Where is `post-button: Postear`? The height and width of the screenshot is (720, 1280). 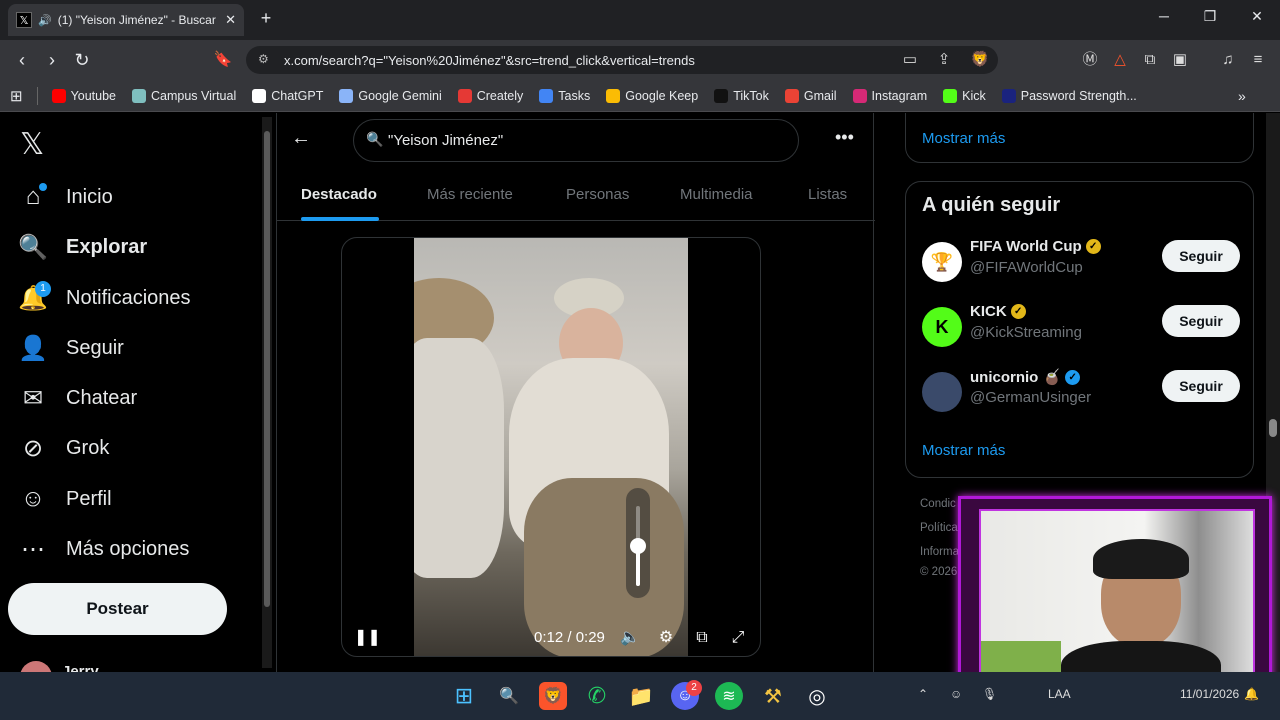 post-button: Postear is located at coordinates (117, 609).